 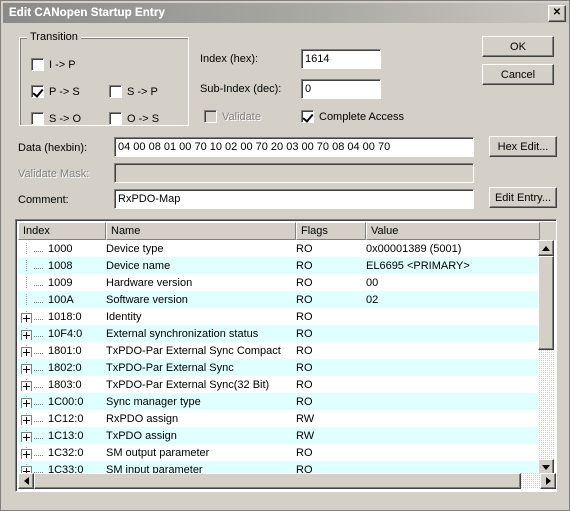 What do you see at coordinates (62, 384) in the screenshot?
I see `cell-index: 1803:0` at bounding box center [62, 384].